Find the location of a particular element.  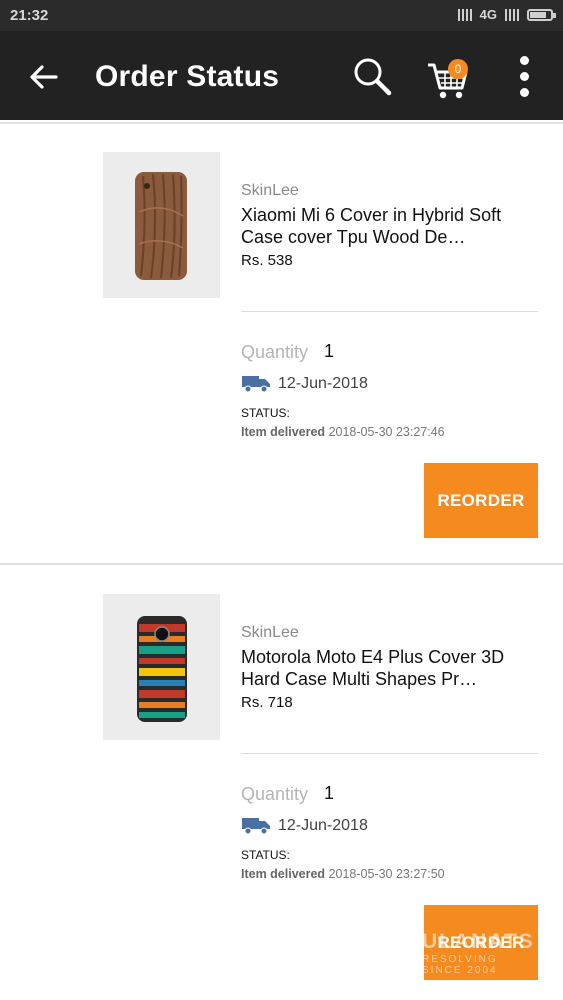

network-label: 4G is located at coordinates (488, 14).